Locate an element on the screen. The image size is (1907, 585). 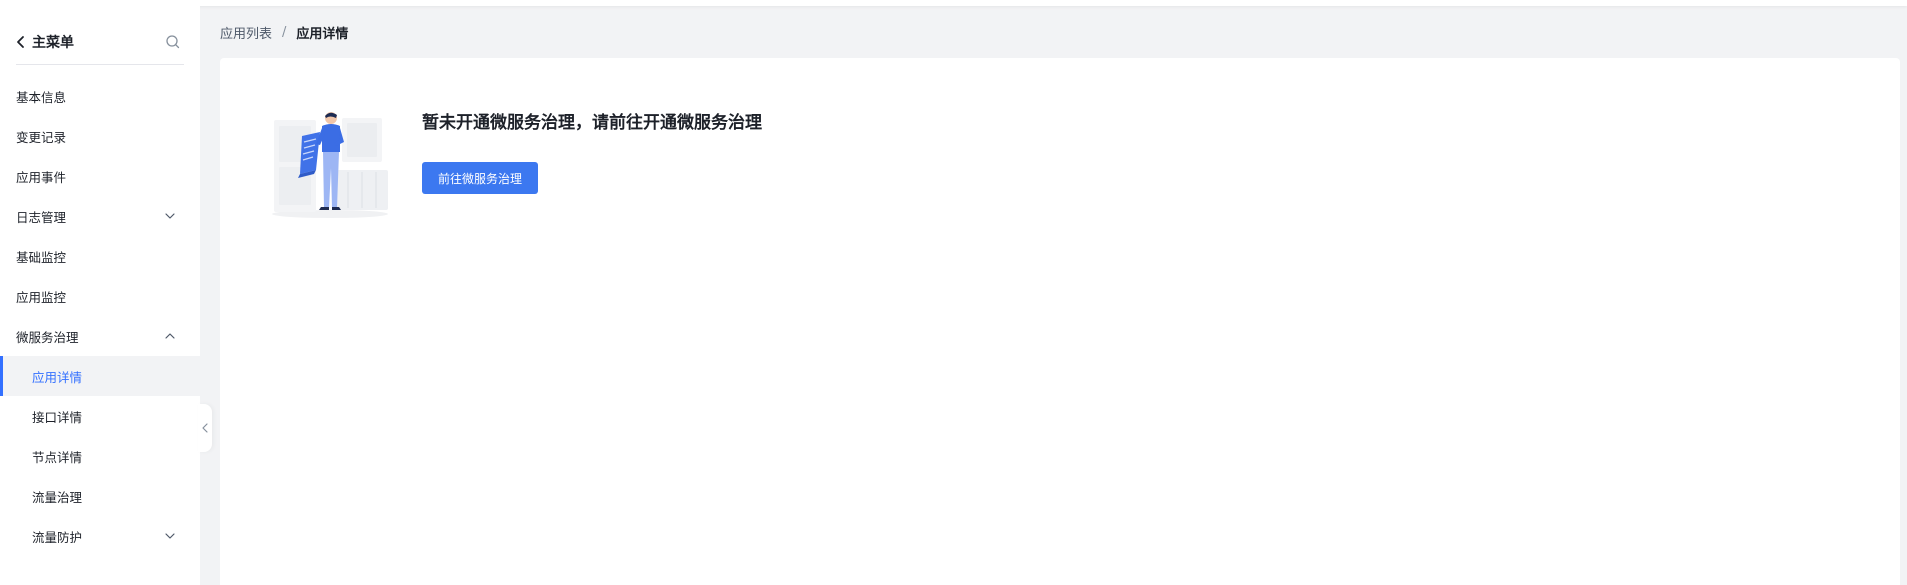
sidebar-item: 日志管理 is located at coordinates (100, 216).